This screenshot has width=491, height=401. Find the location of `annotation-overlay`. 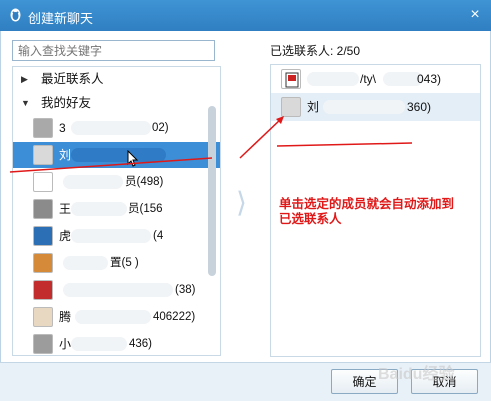

annotation-overlay is located at coordinates (211, 144).